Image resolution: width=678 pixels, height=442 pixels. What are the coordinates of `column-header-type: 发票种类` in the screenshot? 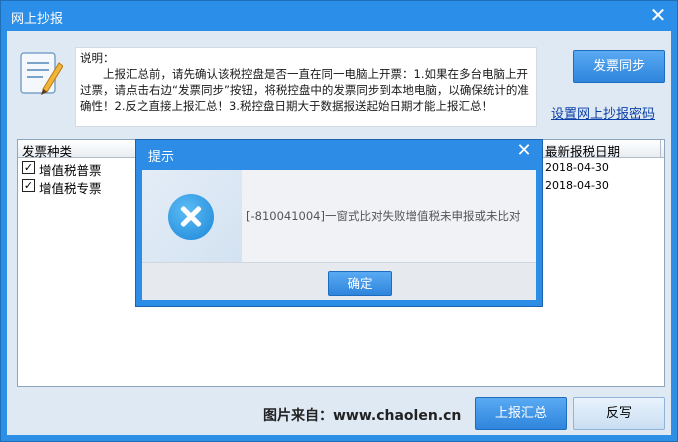 It's located at (47, 150).